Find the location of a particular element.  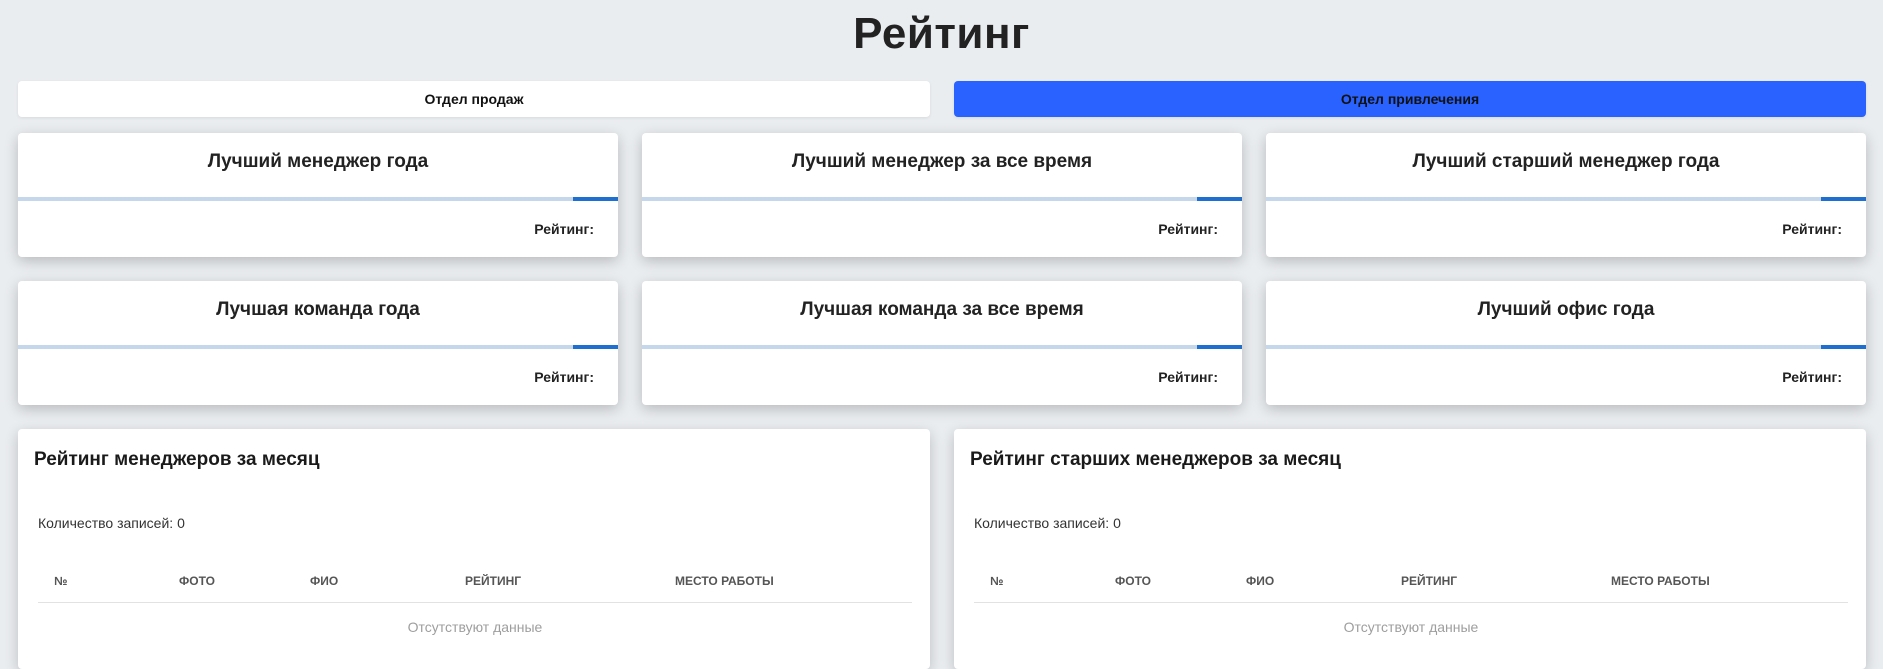

tab-acquisition-department: Отдел привлечения is located at coordinates (1410, 99).